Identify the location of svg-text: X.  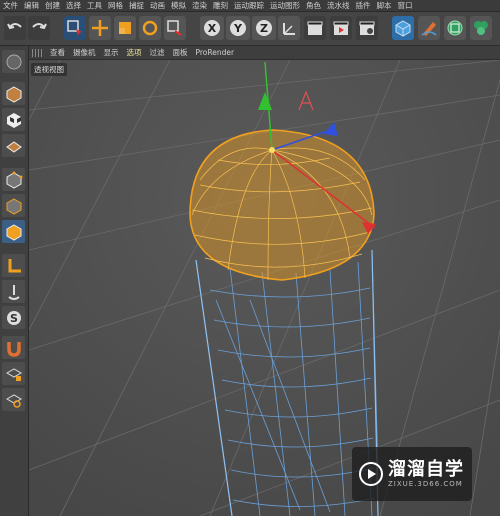
(212, 28).